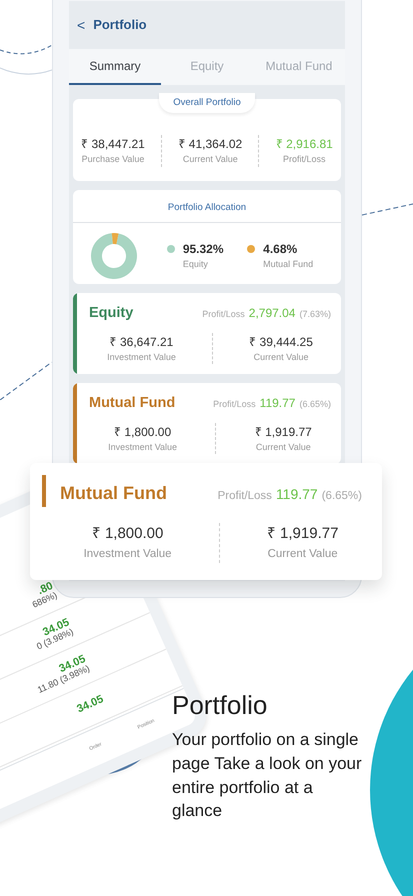  What do you see at coordinates (207, 207) in the screenshot?
I see `card-title: Portfolio Allocation` at bounding box center [207, 207].